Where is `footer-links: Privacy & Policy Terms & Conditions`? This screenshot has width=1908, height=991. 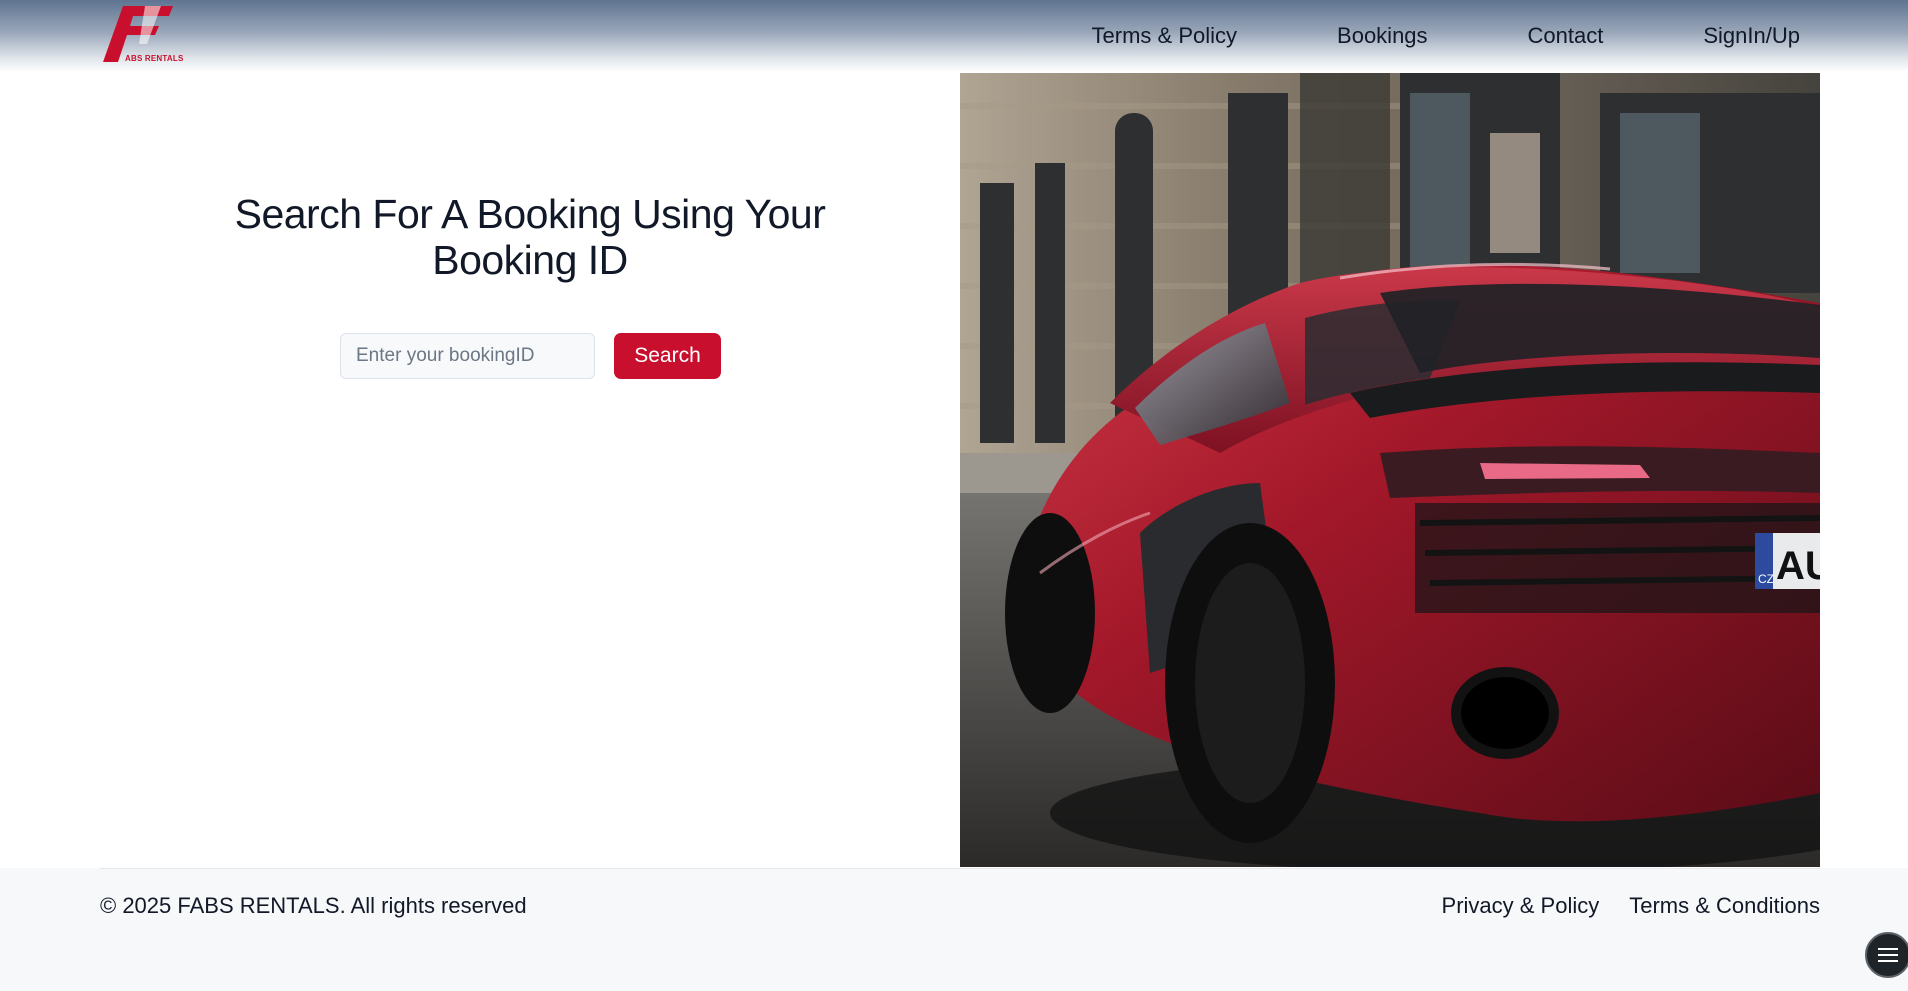
footer-links: Privacy & Policy Terms & Conditions is located at coordinates (1631, 906).